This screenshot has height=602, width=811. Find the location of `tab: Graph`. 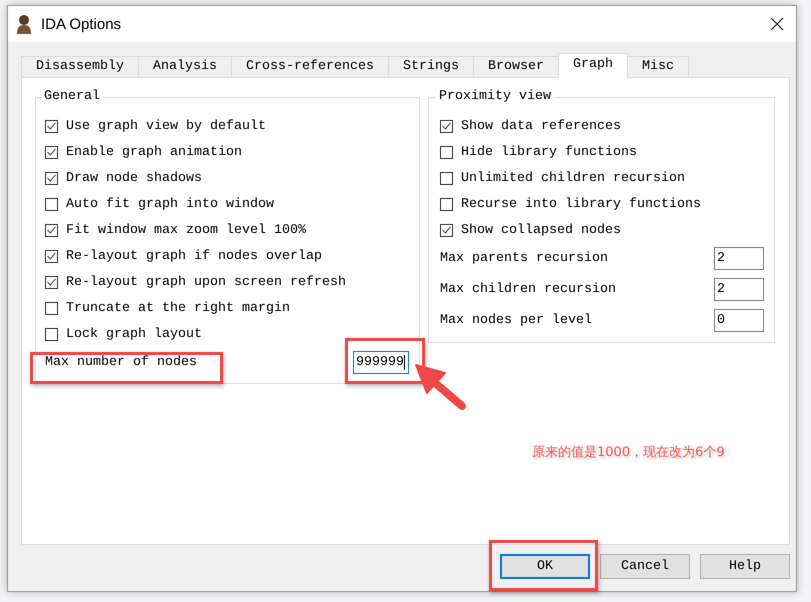

tab: Graph is located at coordinates (593, 65).